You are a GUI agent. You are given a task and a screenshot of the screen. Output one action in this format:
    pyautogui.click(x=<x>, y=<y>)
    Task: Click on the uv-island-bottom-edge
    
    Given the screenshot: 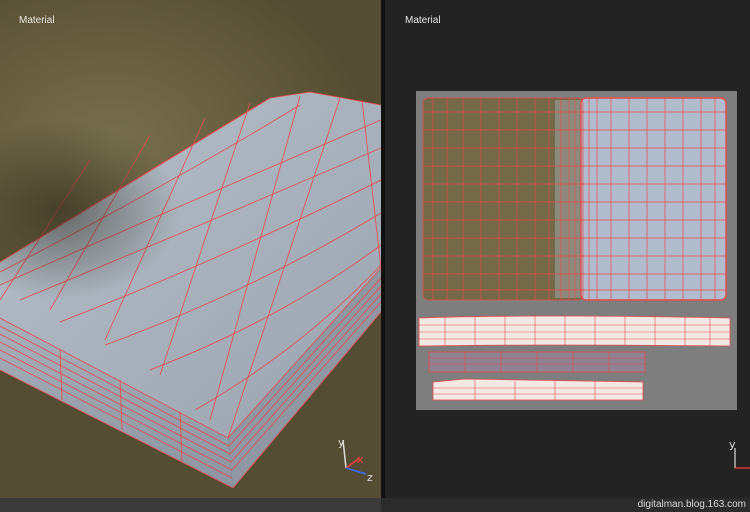 What is the action you would take?
    pyautogui.click(x=538, y=389)
    